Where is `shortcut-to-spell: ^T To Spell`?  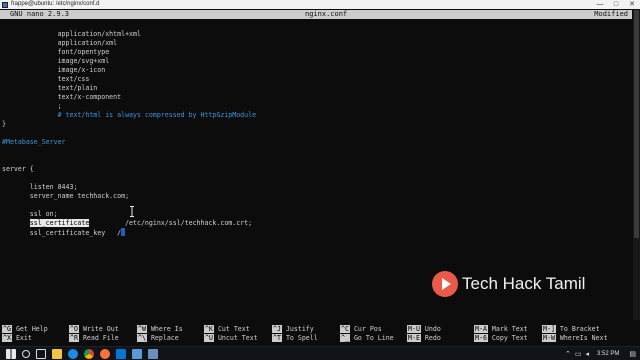 shortcut-to-spell: ^T To Spell is located at coordinates (295, 338).